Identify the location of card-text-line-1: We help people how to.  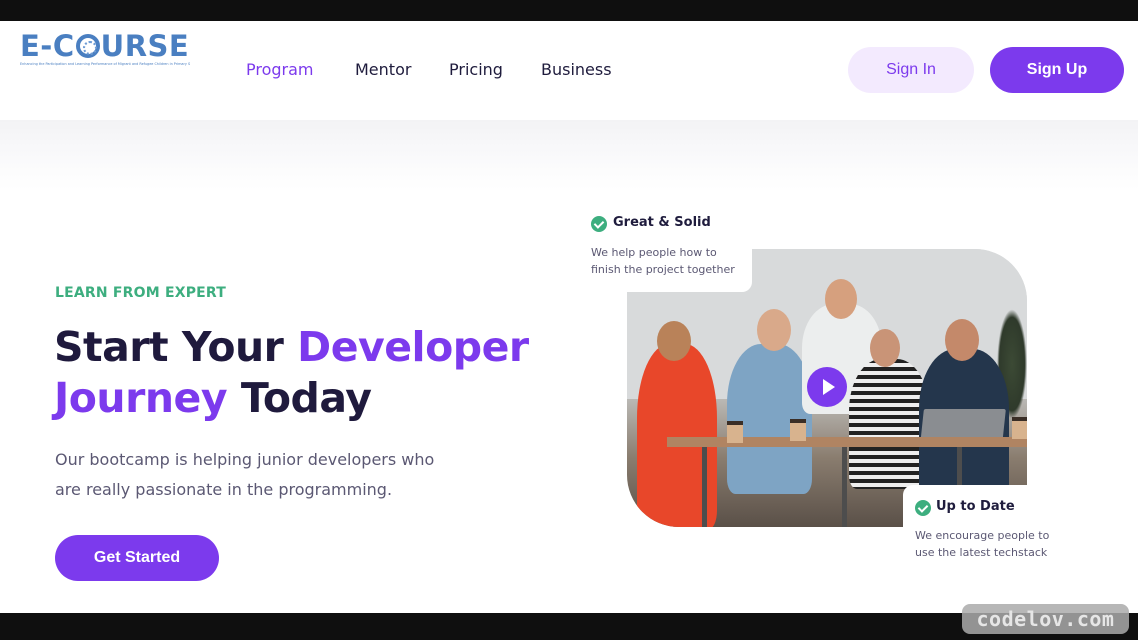
(654, 252).